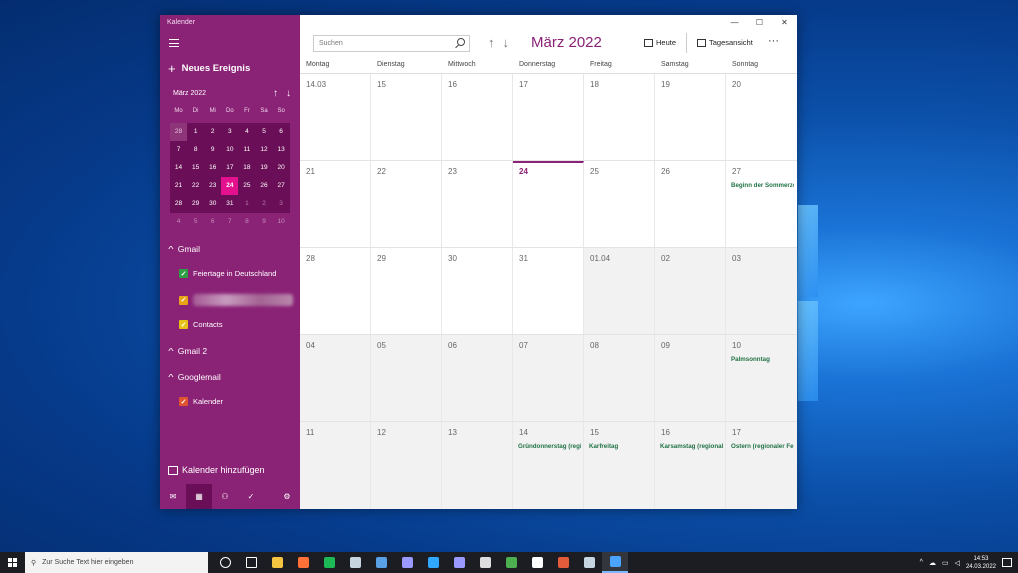 The height and width of the screenshot is (573, 1018). I want to click on mini-day: 13, so click(281, 150).